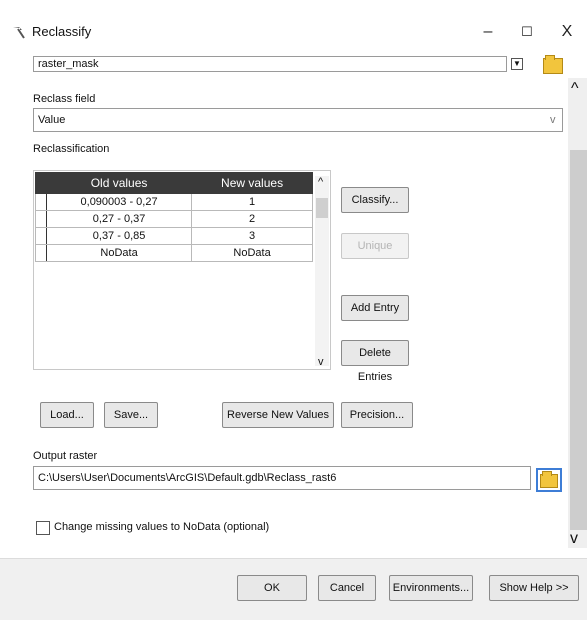  Describe the element at coordinates (119, 236) in the screenshot. I see `old-value-cell: 0,37 - 0,85` at that location.